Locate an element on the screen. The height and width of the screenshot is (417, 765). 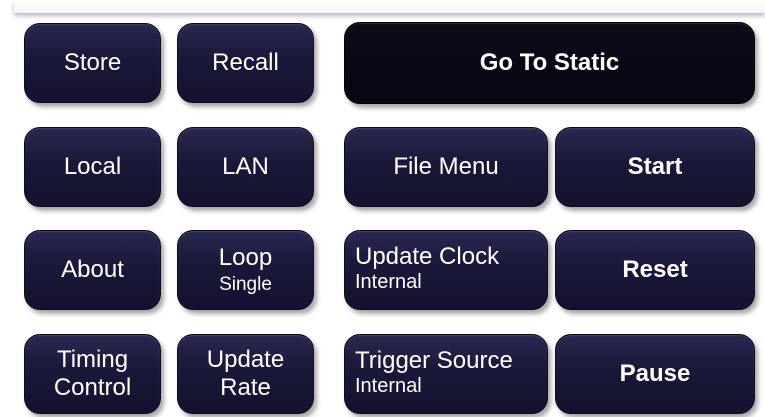
go-to-static-button: Go To Static is located at coordinates (549, 63).